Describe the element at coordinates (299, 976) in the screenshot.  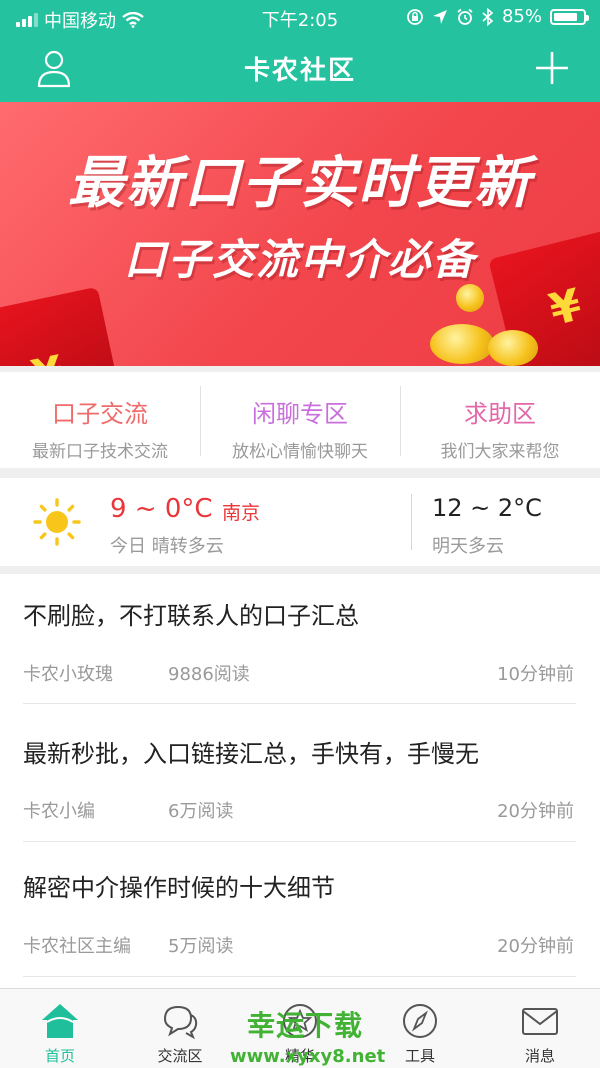
I see `divider` at that location.